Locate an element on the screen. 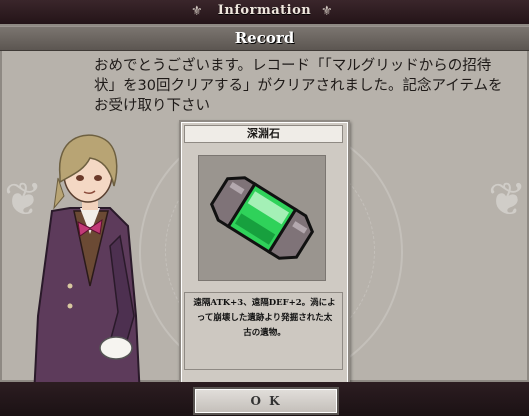 This screenshot has height=416, width=529. crystal-item-icon is located at coordinates (262, 218).